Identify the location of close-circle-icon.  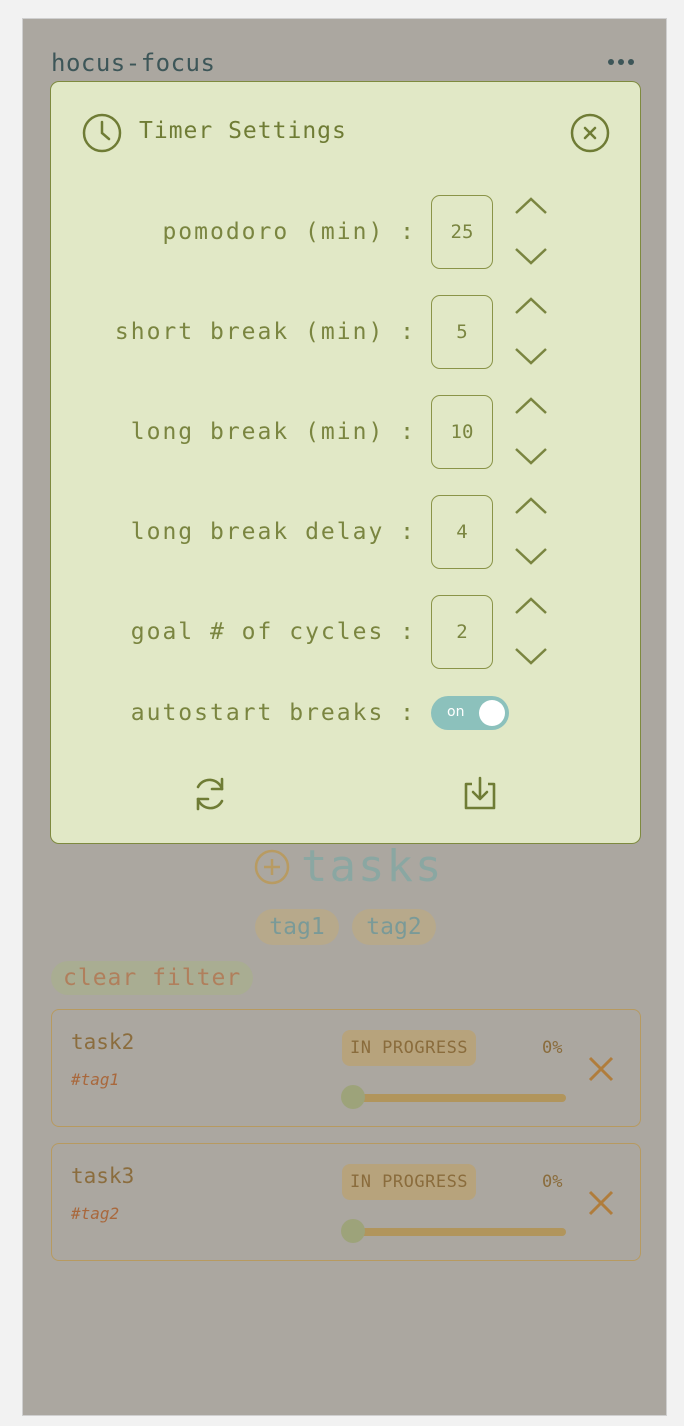
(590, 133).